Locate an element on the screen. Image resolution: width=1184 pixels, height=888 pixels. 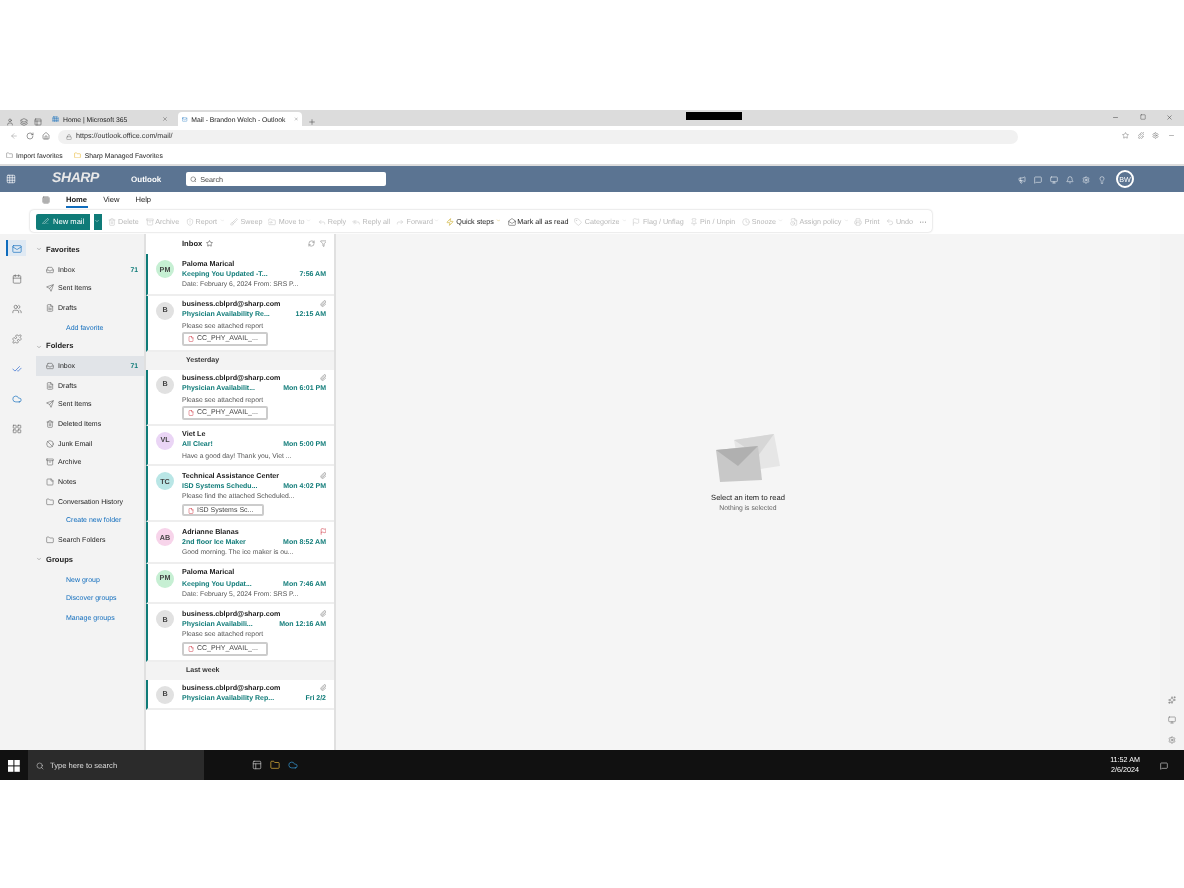
notification-icon is located at coordinates (1164, 765).